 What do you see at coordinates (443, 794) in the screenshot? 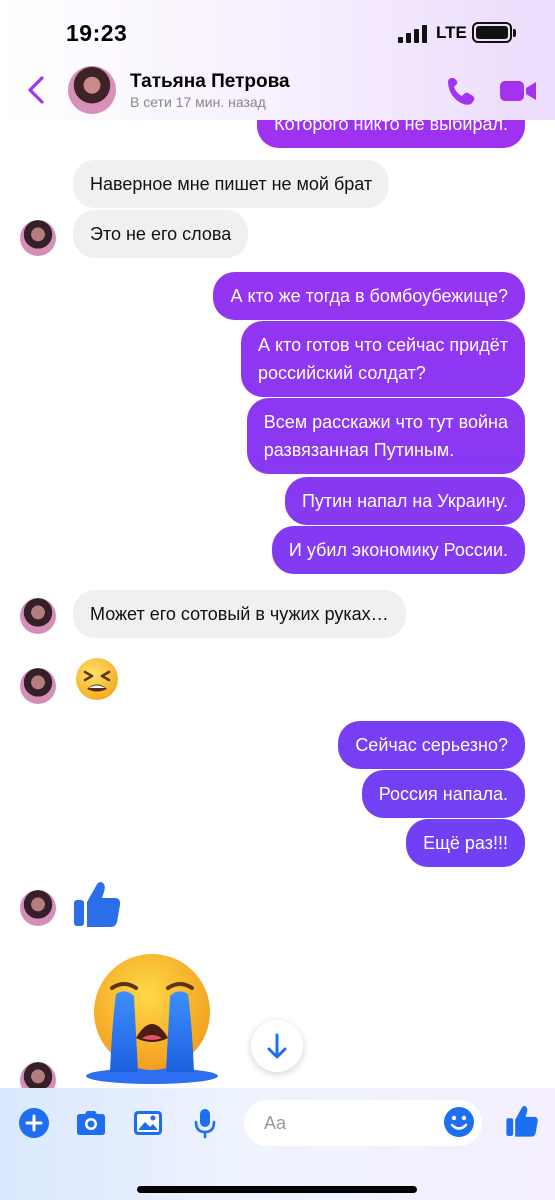
I see `message-bubble-outgoing: Россия напала.` at bounding box center [443, 794].